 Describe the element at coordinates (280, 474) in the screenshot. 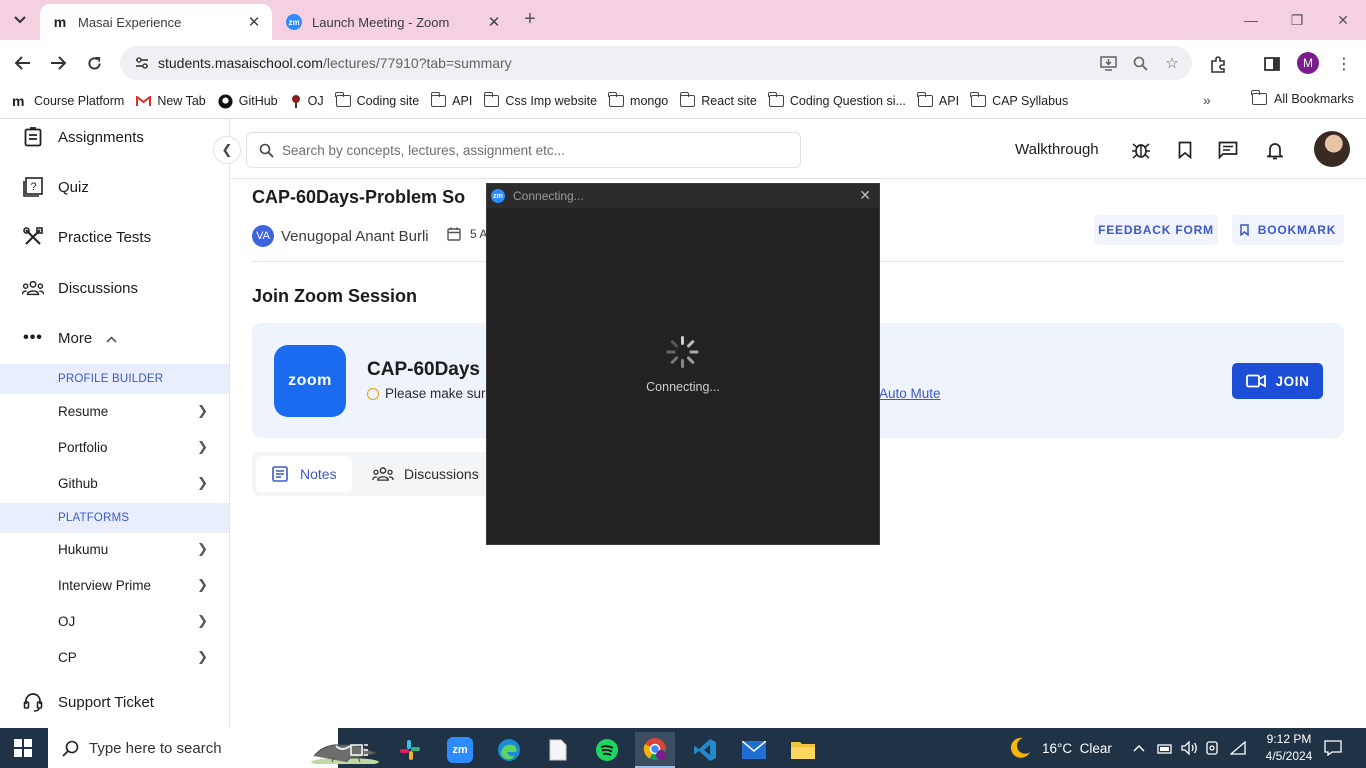

I see `notes-icon` at that location.